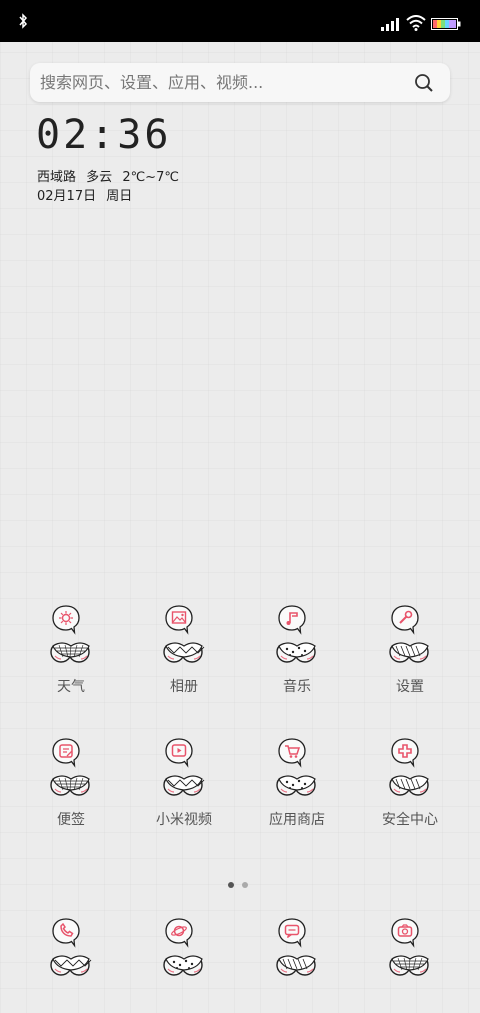 The image size is (480, 1013). What do you see at coordinates (446, 24) in the screenshot?
I see `battery-icon` at bounding box center [446, 24].